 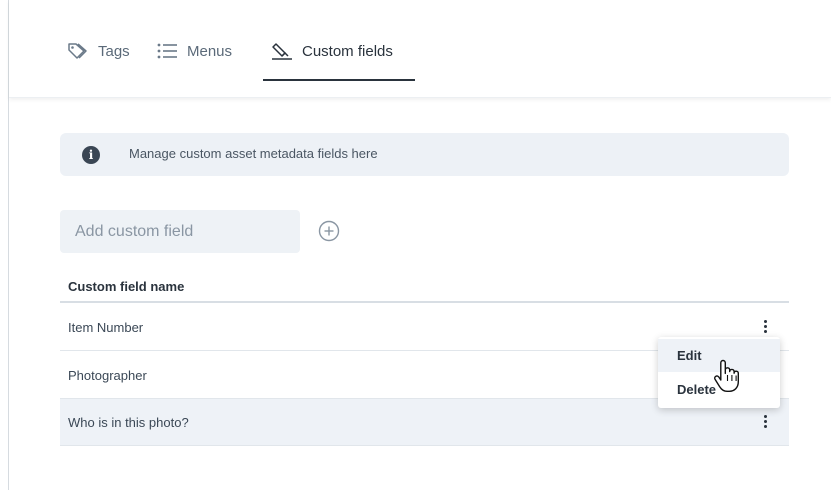 I want to click on header-divider, so click(x=424, y=302).